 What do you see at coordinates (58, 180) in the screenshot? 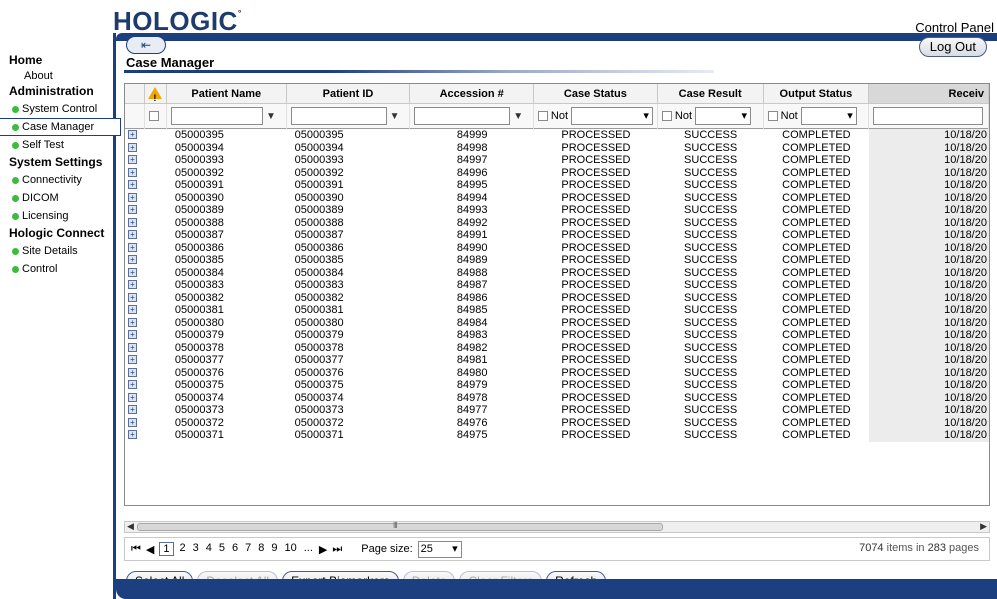
I see `sidebar-item-connectivity: Connectivity` at bounding box center [58, 180].